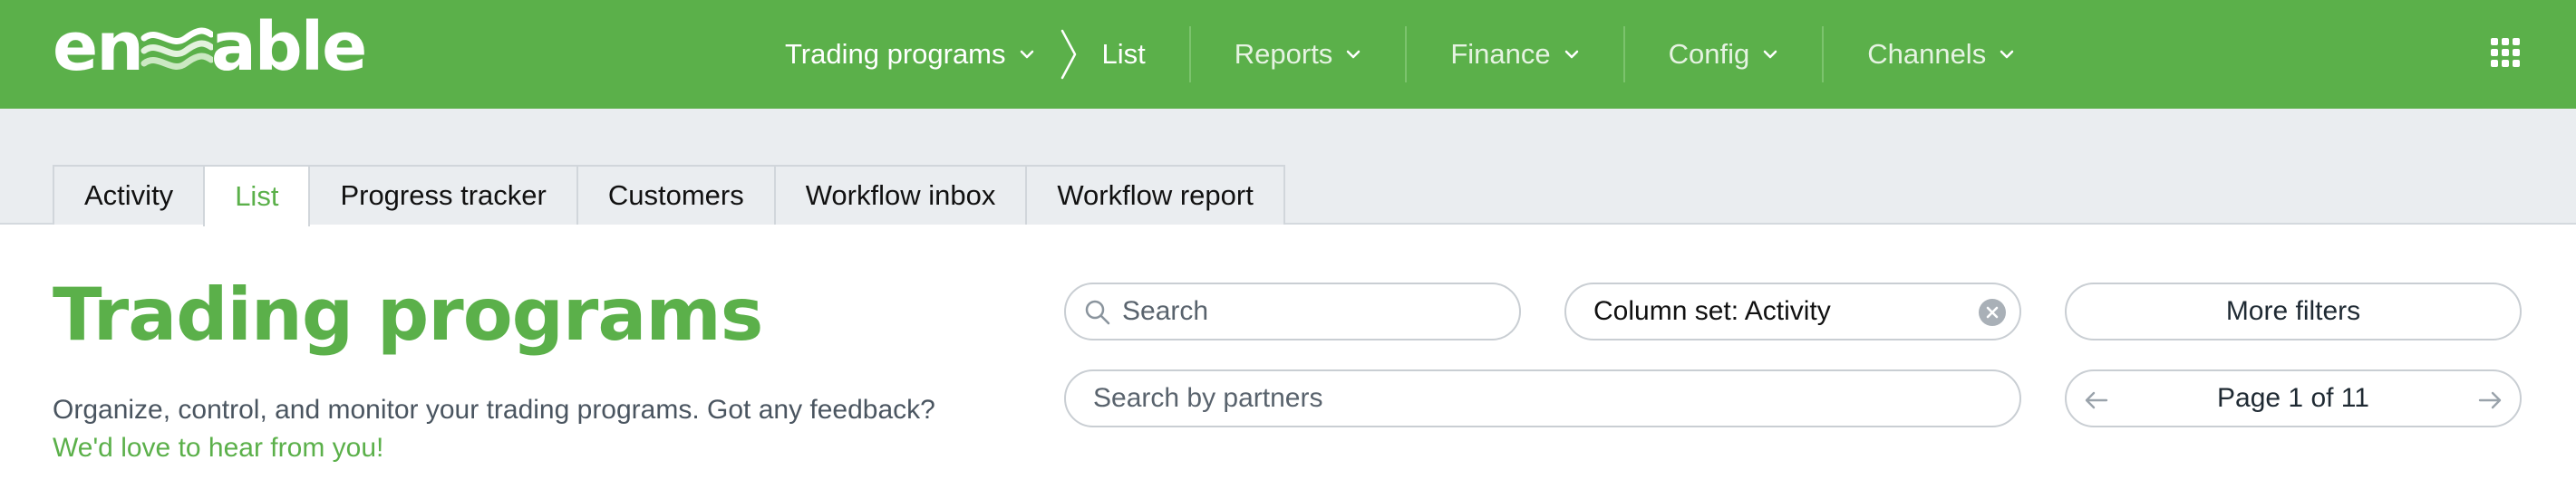 The image size is (2576, 489). What do you see at coordinates (98, 47) in the screenshot?
I see `logo-text-left: en` at bounding box center [98, 47].